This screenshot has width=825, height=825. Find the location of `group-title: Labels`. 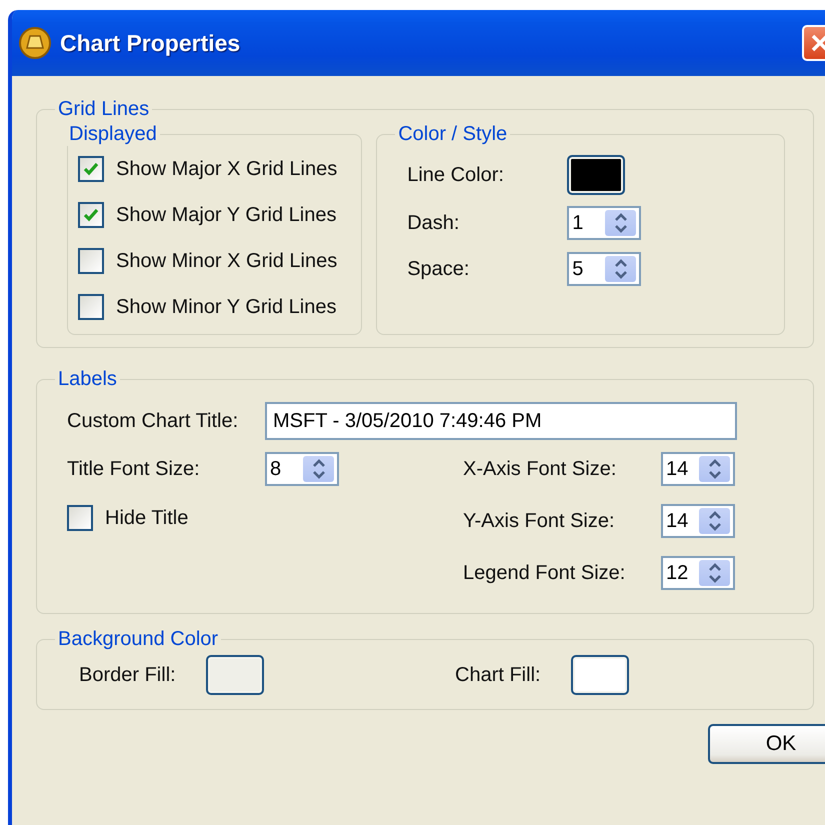

group-title: Labels is located at coordinates (87, 379).